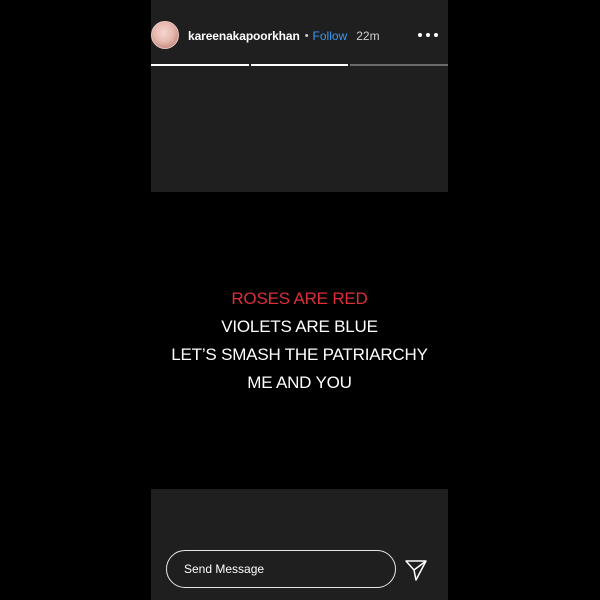 Image resolution: width=600 pixels, height=600 pixels. What do you see at coordinates (330, 36) in the screenshot?
I see `follow-button: Follow` at bounding box center [330, 36].